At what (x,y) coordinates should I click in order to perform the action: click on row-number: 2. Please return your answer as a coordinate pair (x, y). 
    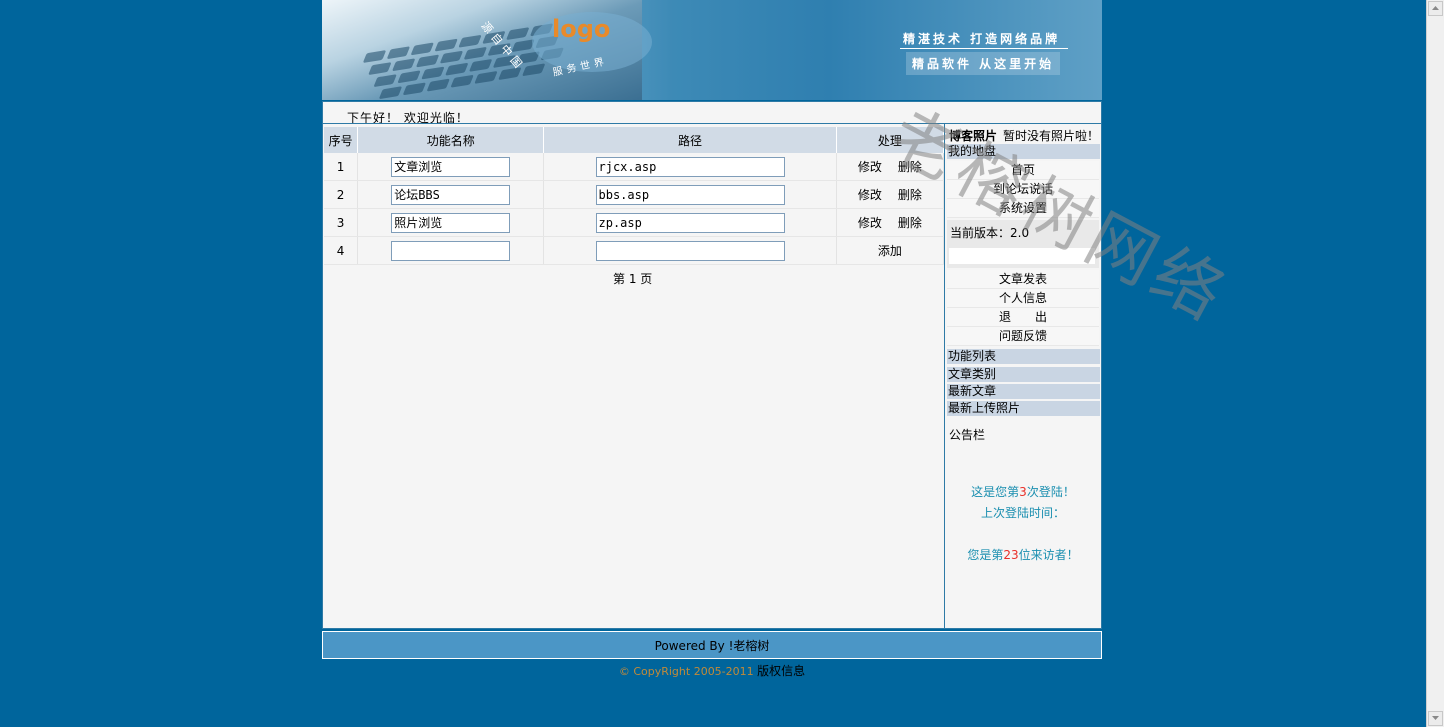
    Looking at the image, I should click on (341, 194).